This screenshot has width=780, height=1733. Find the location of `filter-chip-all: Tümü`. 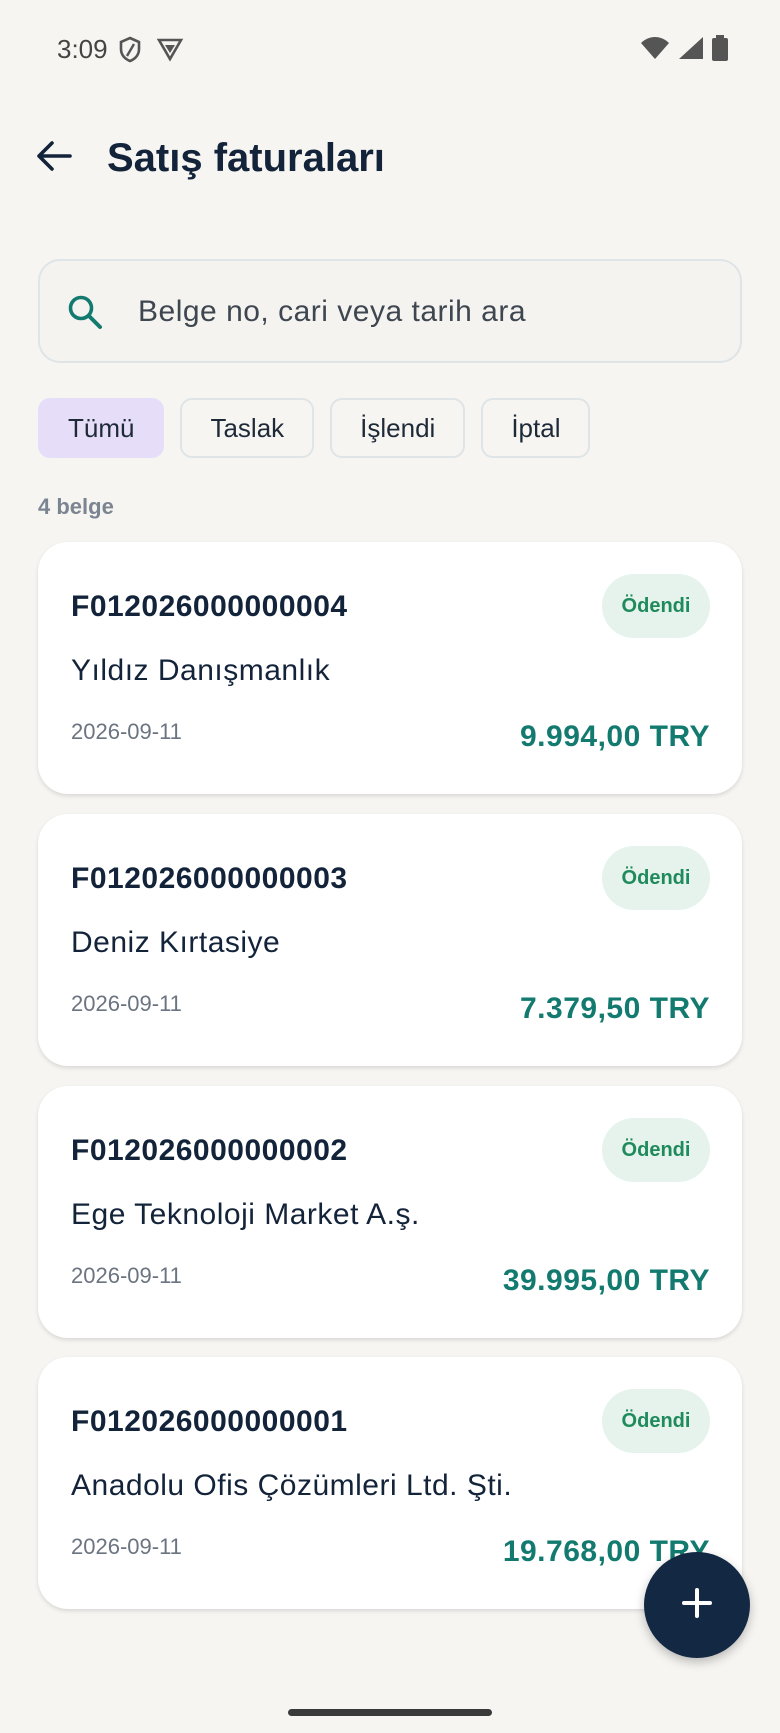

filter-chip-all: Tümü is located at coordinates (101, 428).